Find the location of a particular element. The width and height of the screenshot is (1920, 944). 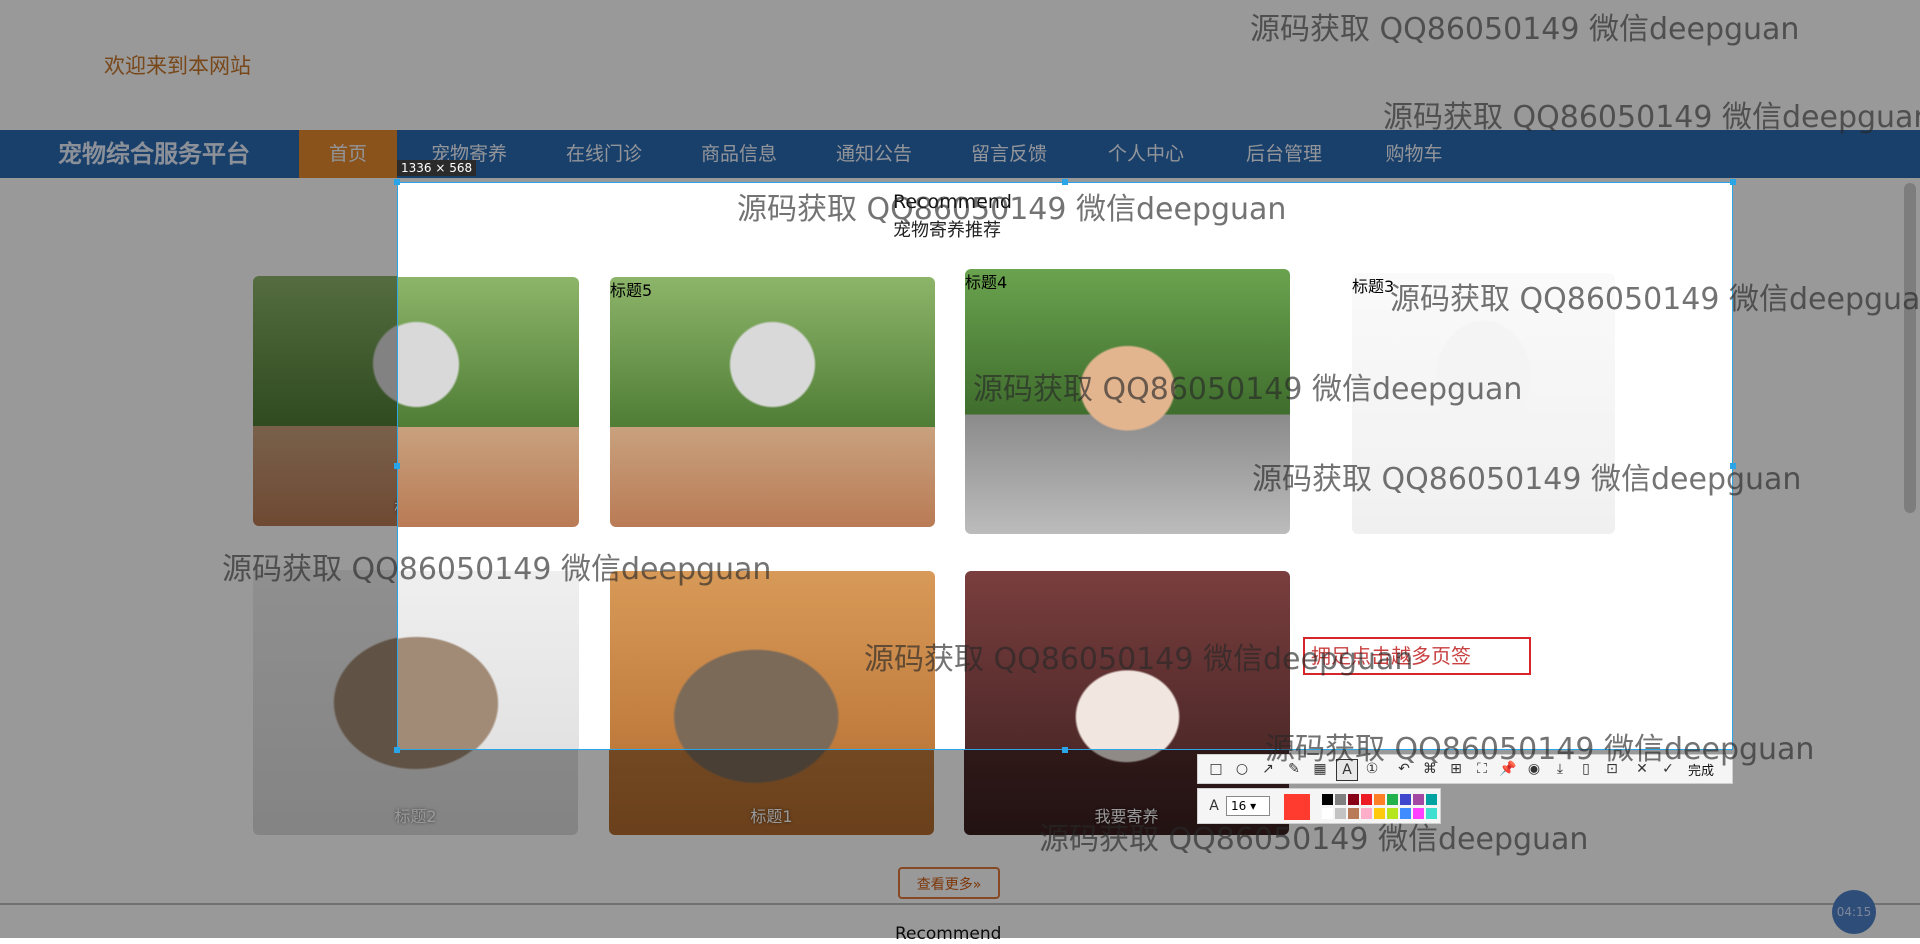

font-icon: A is located at coordinates (1214, 806).